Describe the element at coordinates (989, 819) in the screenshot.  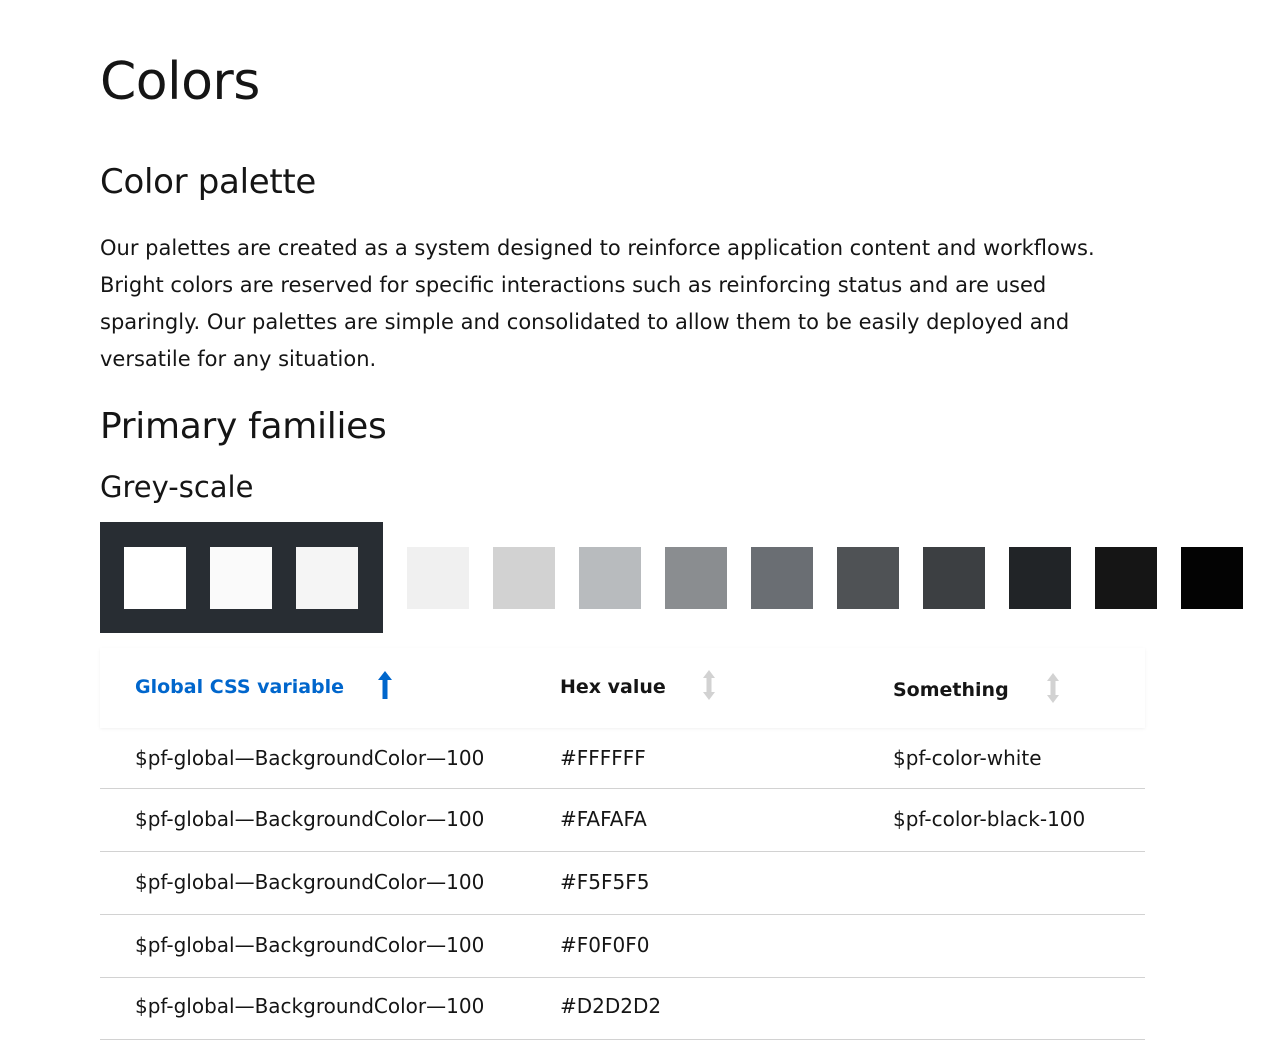
I see `something-cell: $pf-color-black-100` at that location.